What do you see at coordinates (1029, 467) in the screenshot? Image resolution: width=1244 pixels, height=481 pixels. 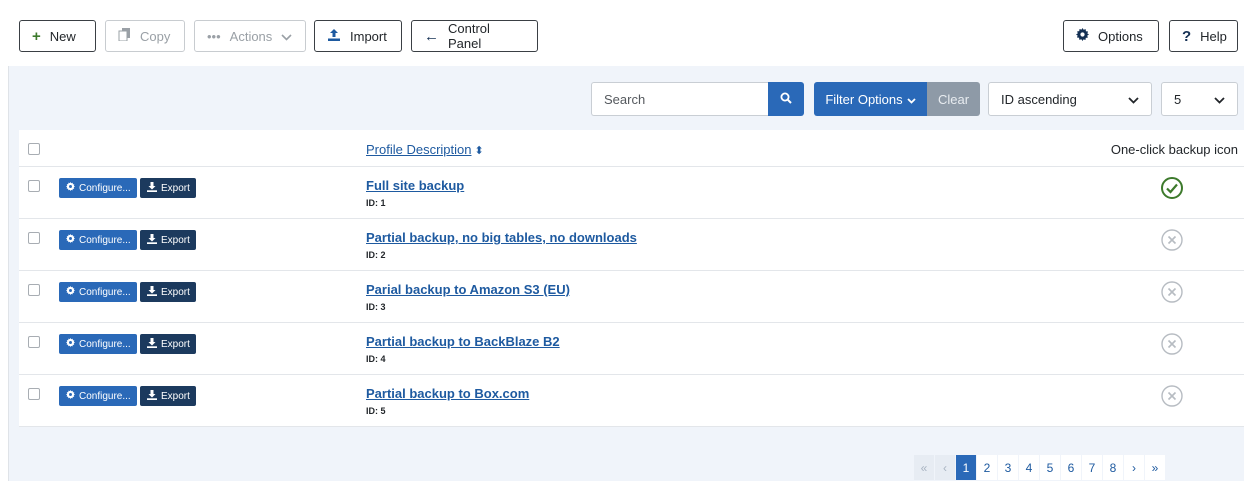 I see `page-button: 4` at bounding box center [1029, 467].